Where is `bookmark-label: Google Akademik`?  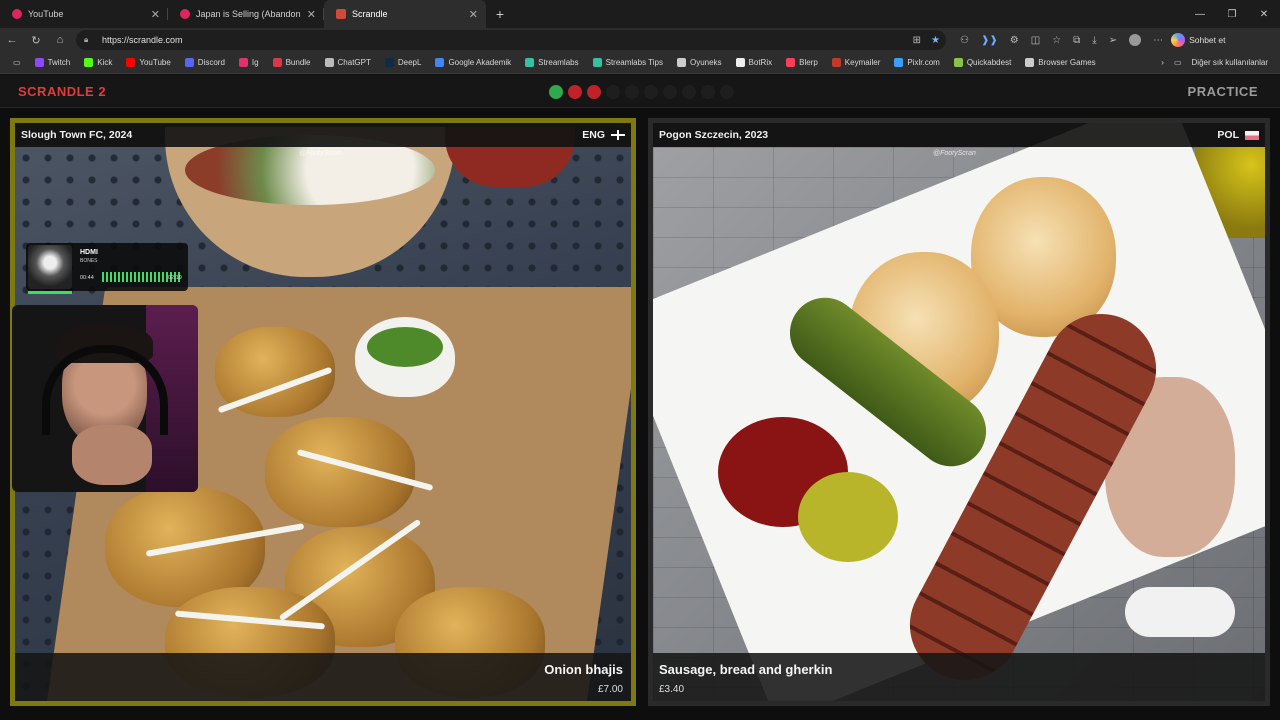
bookmark-label: Google Akademik is located at coordinates (480, 62).